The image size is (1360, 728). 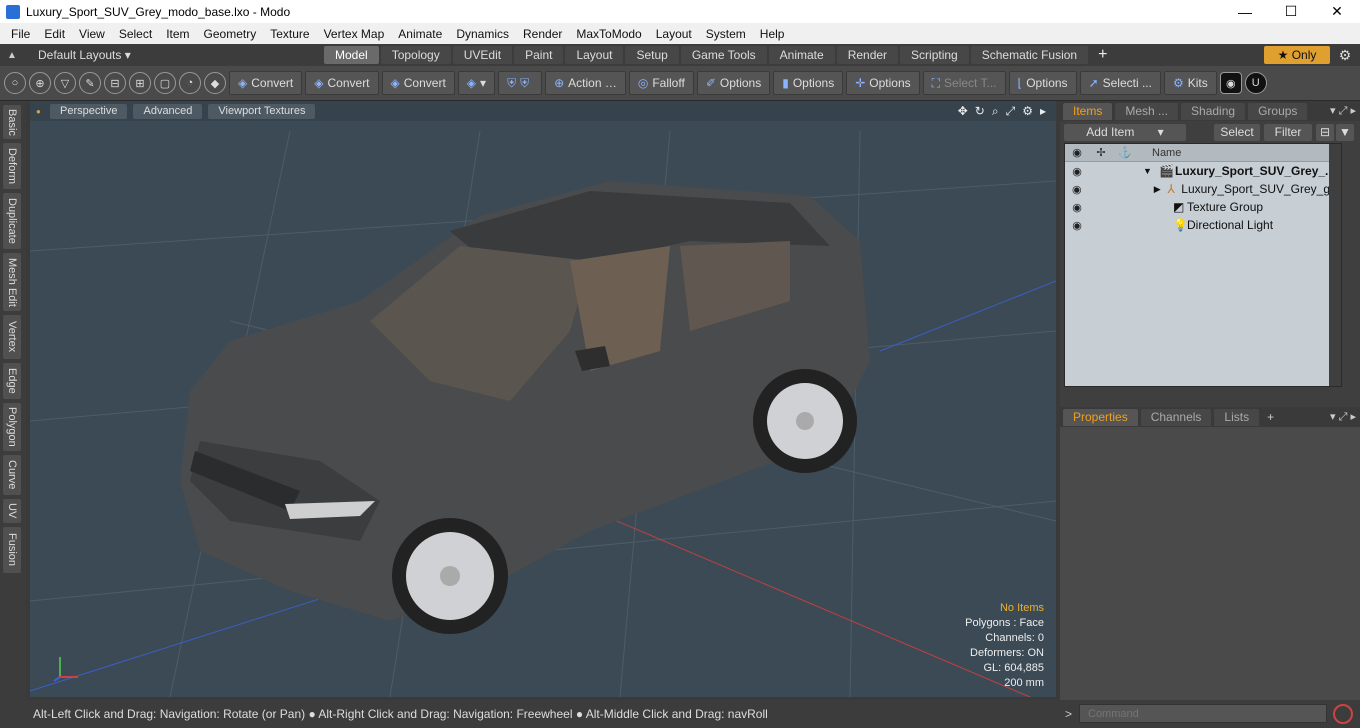 What do you see at coordinates (12, 221) in the screenshot?
I see `tab-duplicate: Duplicate` at bounding box center [12, 221].